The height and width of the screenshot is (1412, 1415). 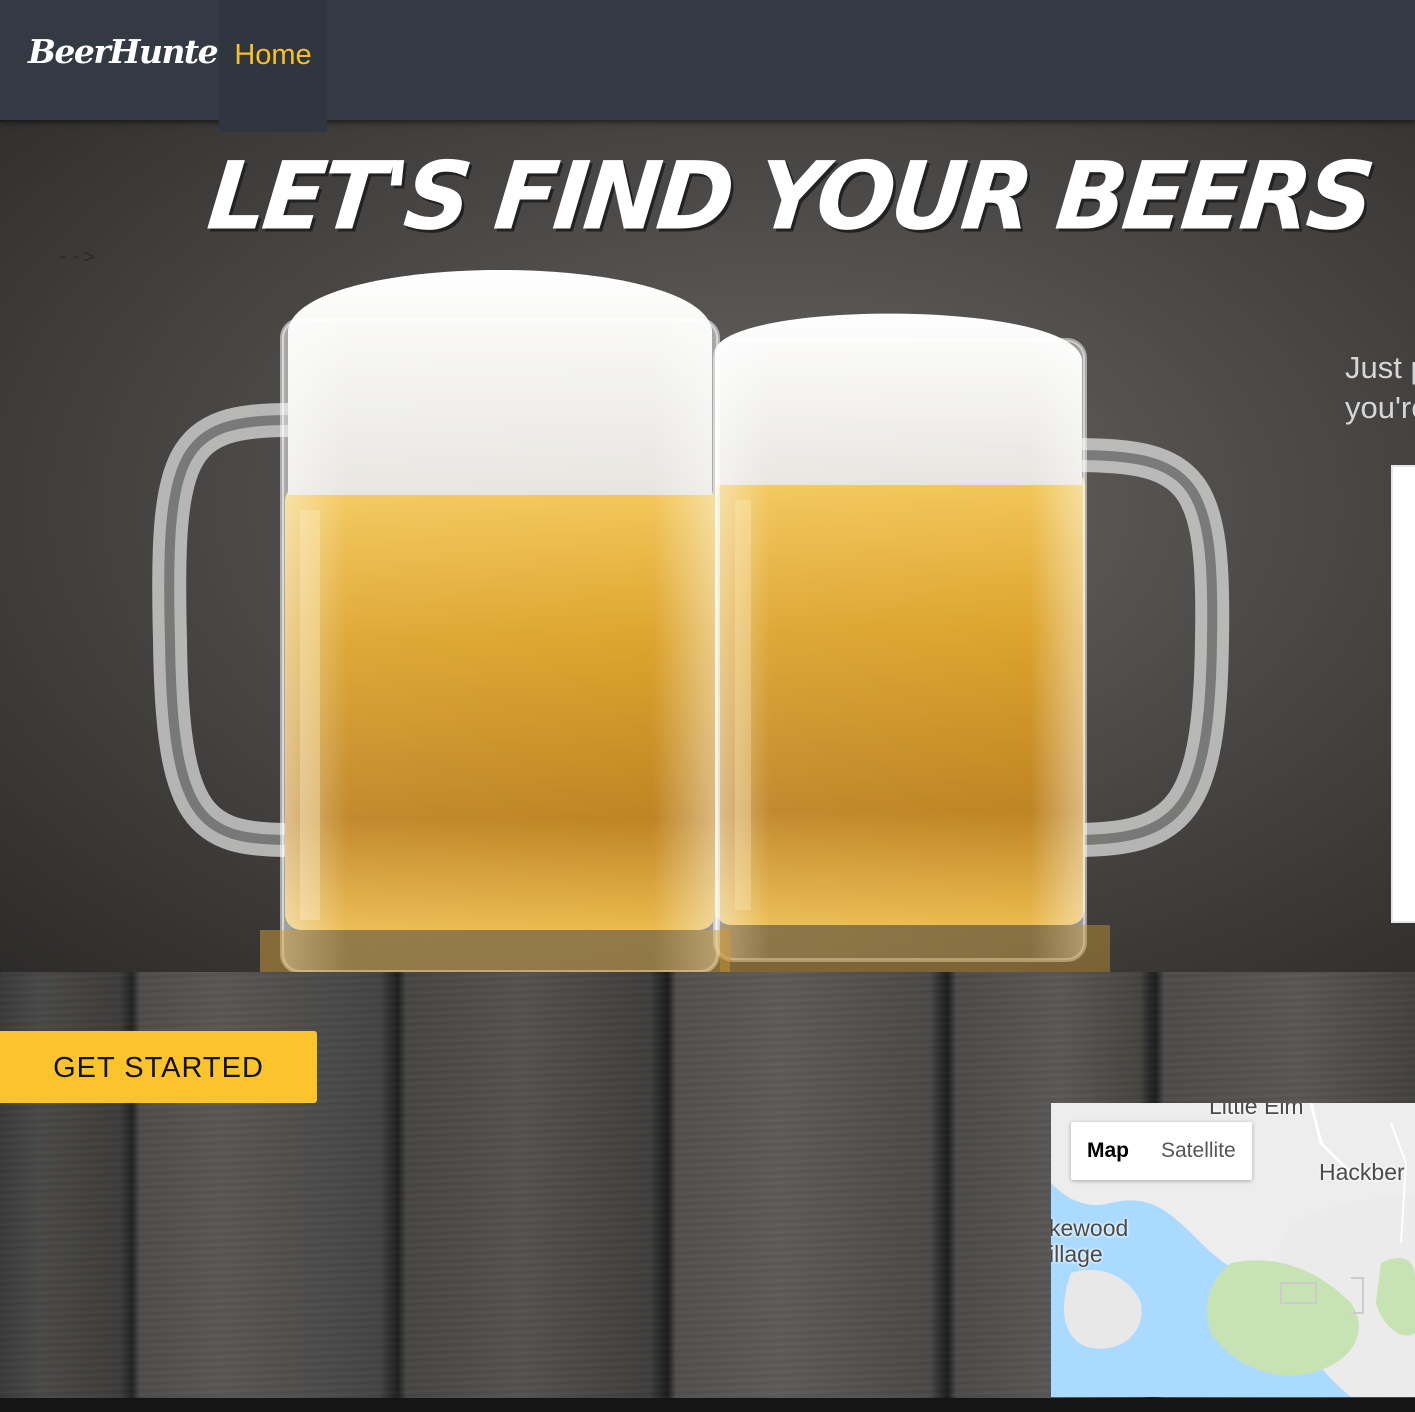 What do you see at coordinates (1403, 694) in the screenshot?
I see `side-form-panel` at bounding box center [1403, 694].